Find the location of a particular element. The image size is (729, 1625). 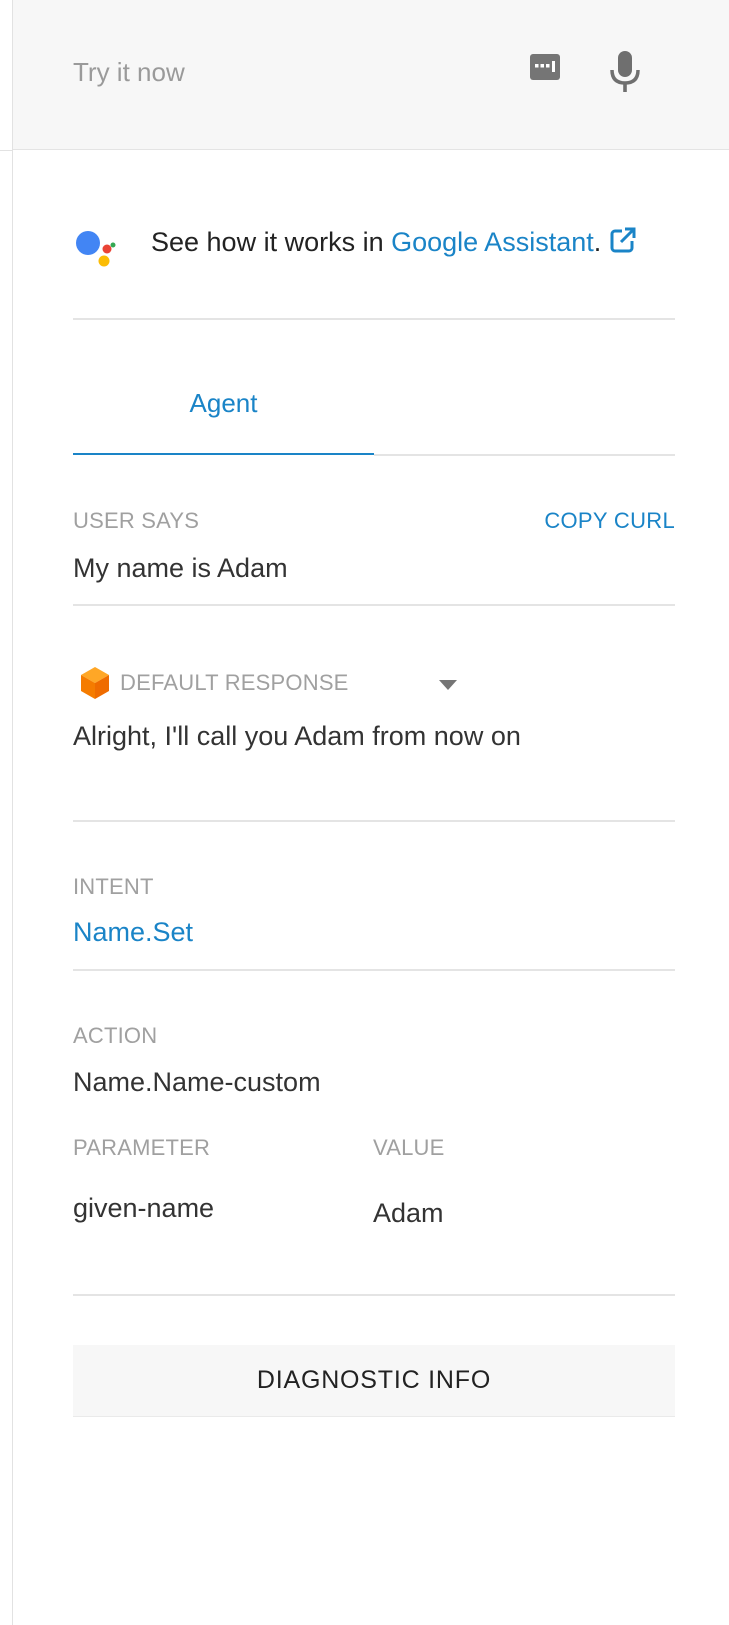

intent-link: Name.Set is located at coordinates (133, 932).